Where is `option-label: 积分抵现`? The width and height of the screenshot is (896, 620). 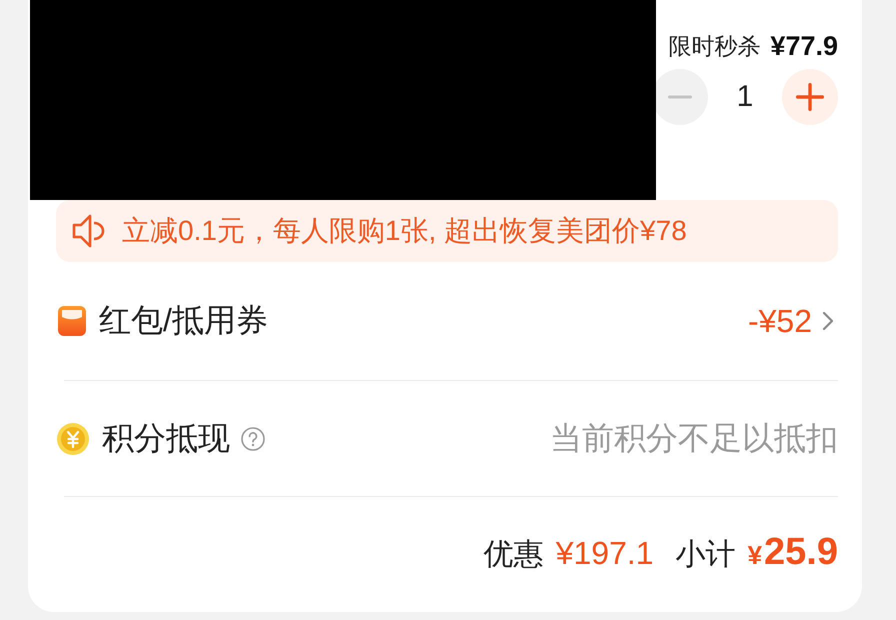 option-label: 积分抵现 is located at coordinates (166, 438).